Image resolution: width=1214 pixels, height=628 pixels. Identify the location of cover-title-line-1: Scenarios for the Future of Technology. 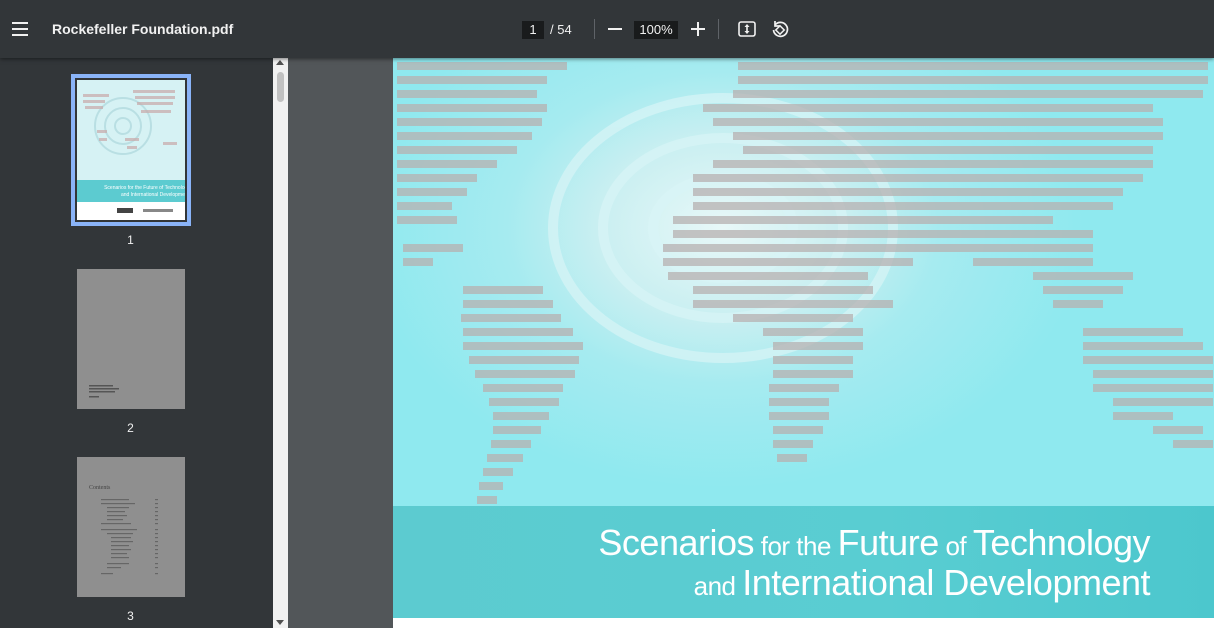
(874, 542).